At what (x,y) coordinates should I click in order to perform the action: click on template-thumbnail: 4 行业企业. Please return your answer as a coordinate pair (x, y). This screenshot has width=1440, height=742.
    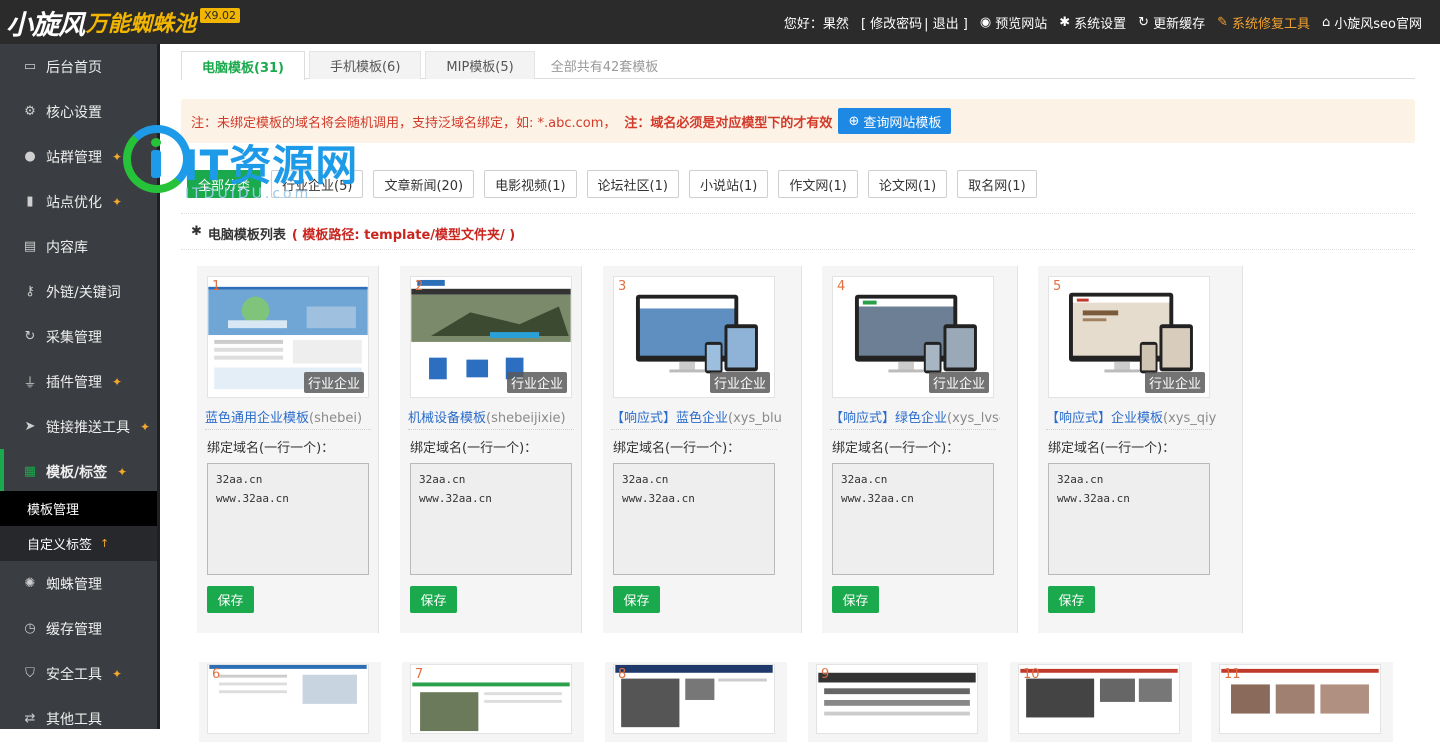
    Looking at the image, I should click on (913, 337).